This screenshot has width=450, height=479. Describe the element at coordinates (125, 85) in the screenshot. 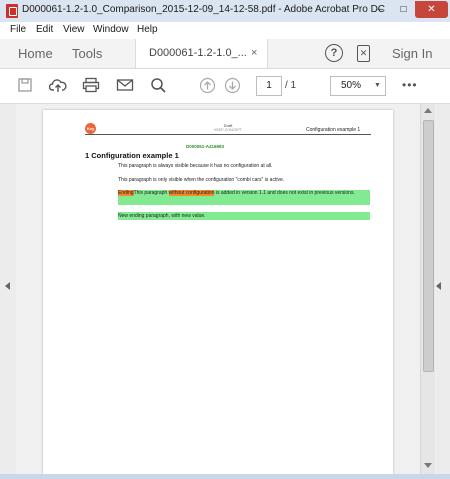

I see `email-icon` at that location.